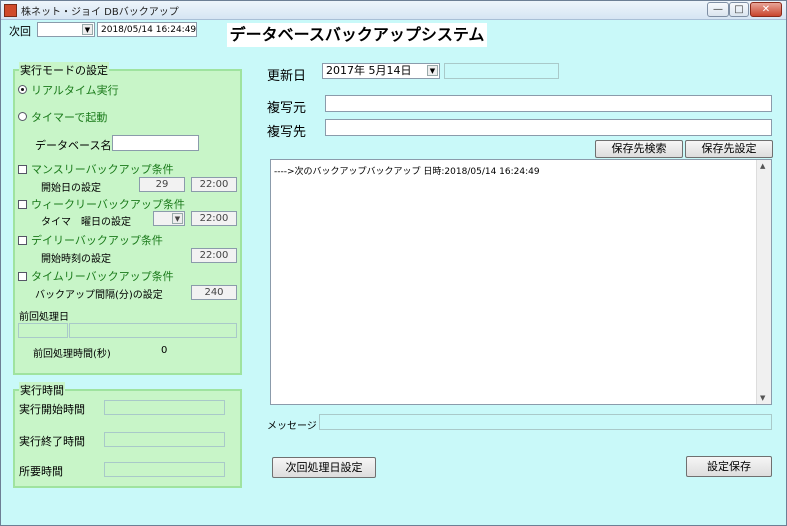  Describe the element at coordinates (164, 407) in the screenshot. I see `exec-start-field` at that location.